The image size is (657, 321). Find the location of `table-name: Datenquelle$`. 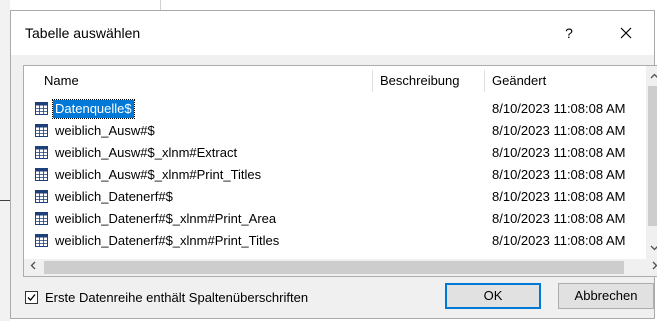

table-name: Datenquelle$ is located at coordinates (93, 109).